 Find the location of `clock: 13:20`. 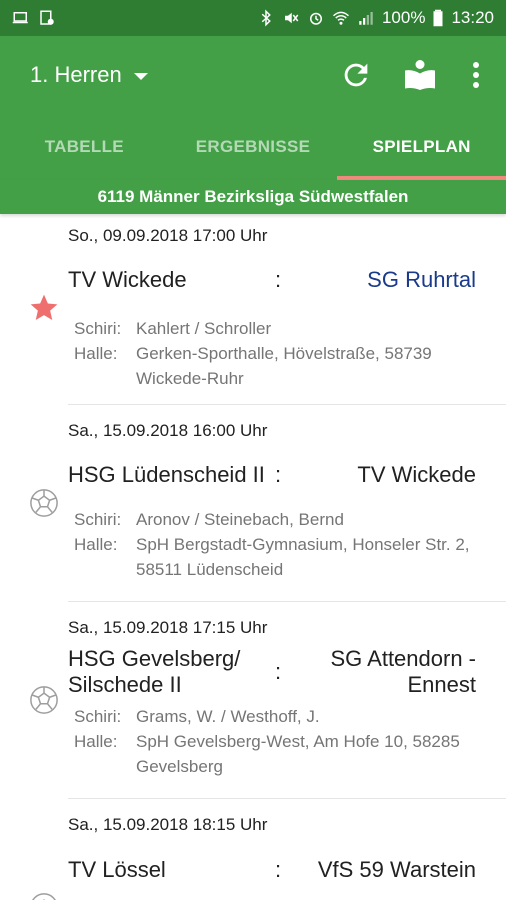

clock: 13:20 is located at coordinates (472, 17).